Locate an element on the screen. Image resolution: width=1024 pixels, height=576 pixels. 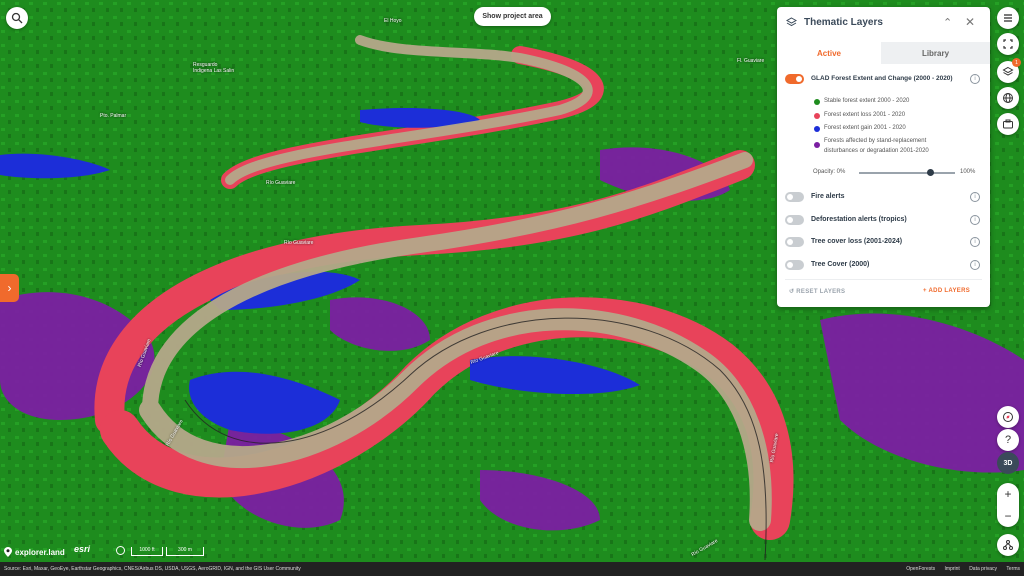
map-pin-icon is located at coordinates (8, 552).